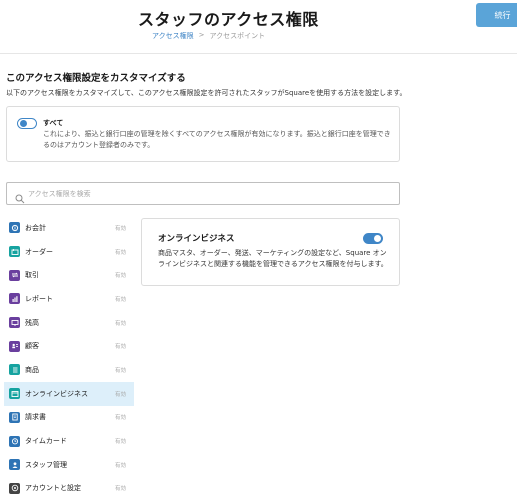  What do you see at coordinates (14, 465) in the screenshot?
I see `staff-icon` at bounding box center [14, 465].